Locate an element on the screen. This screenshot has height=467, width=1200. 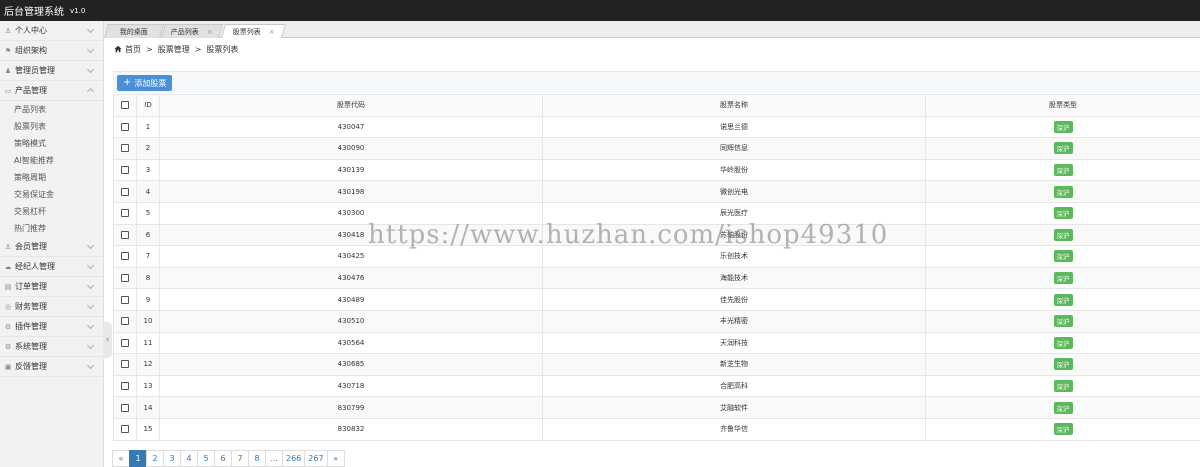
sidebar-item-label: 会员管理 is located at coordinates (31, 246).